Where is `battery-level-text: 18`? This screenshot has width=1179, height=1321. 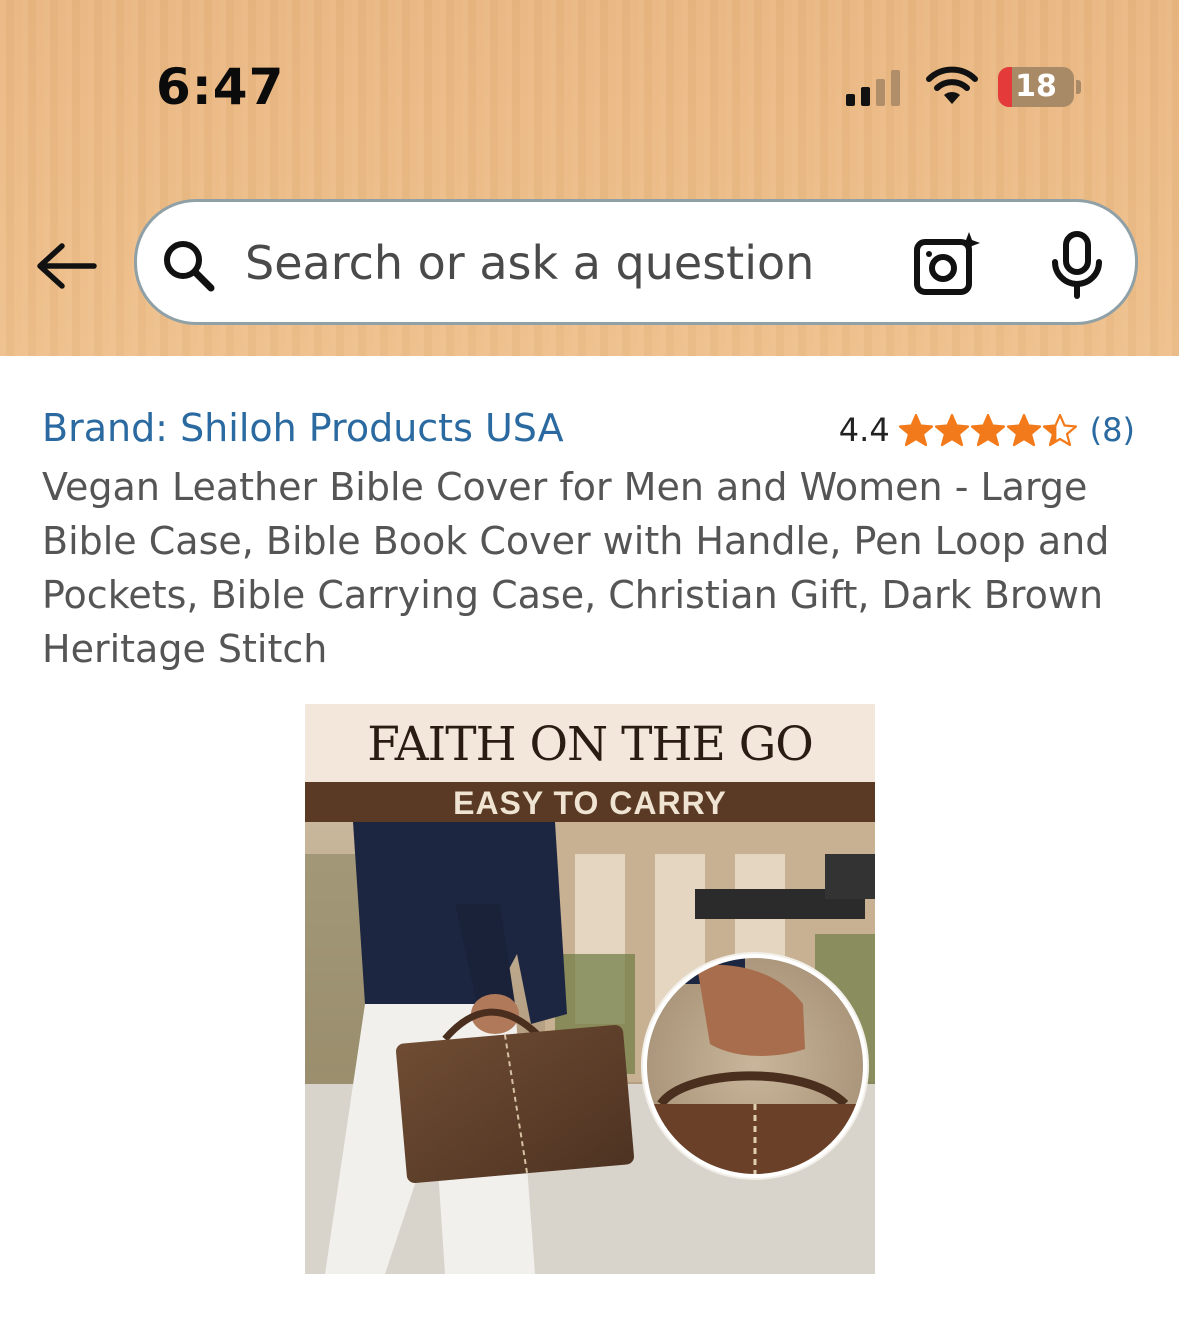
battery-level-text: 18 is located at coordinates (1036, 86).